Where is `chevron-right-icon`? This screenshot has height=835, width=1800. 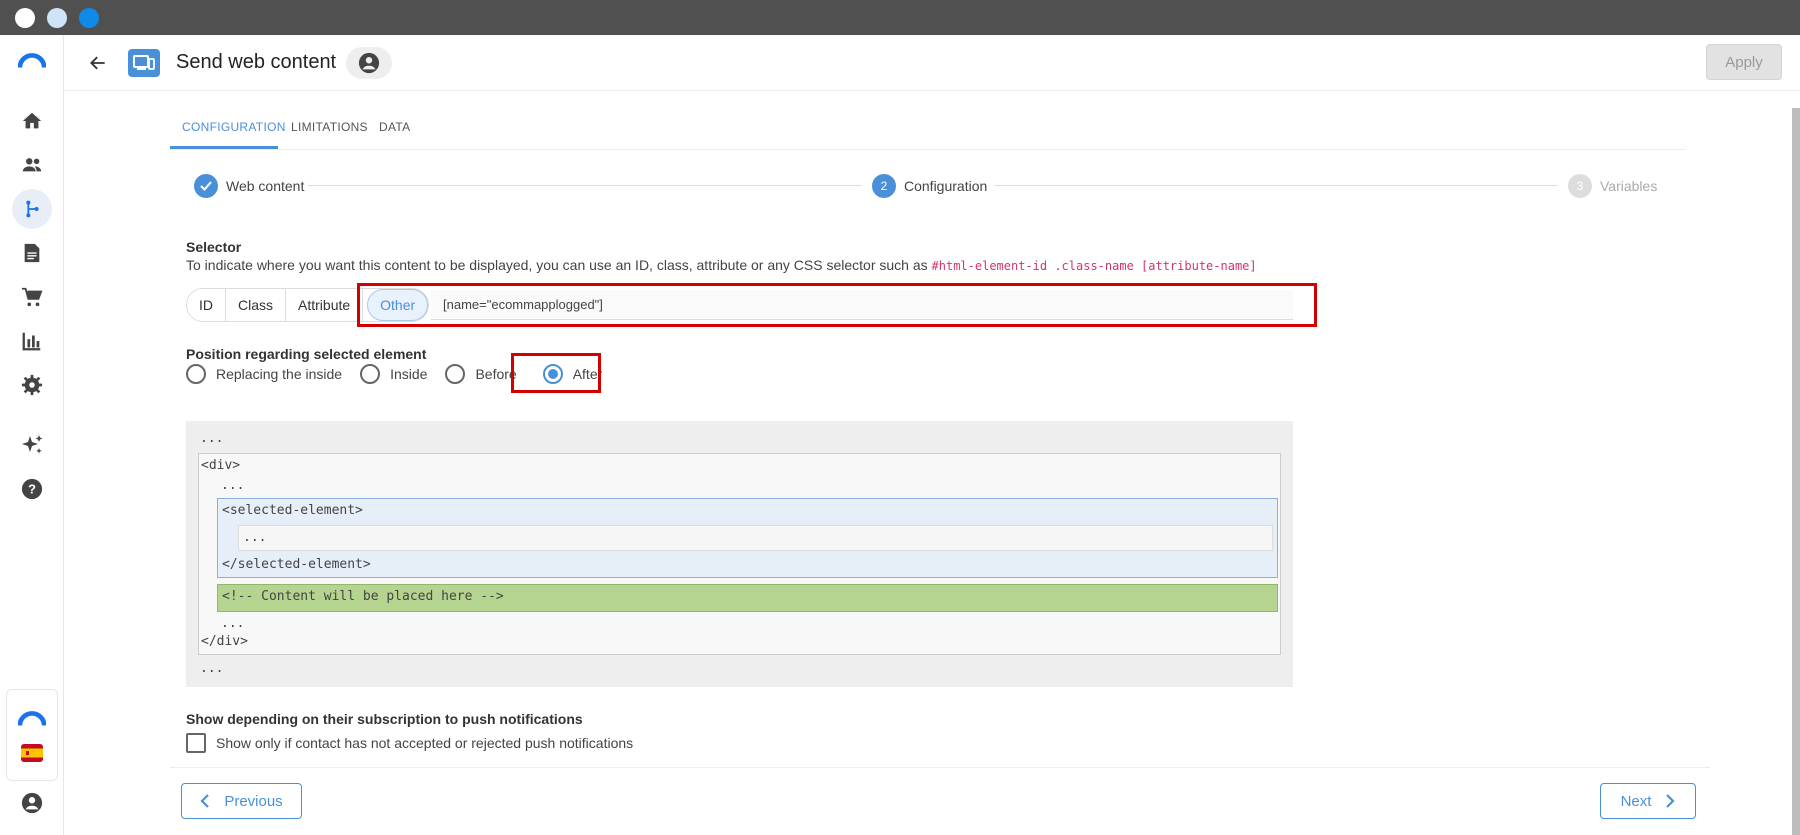 chevron-right-icon is located at coordinates (1670, 801).